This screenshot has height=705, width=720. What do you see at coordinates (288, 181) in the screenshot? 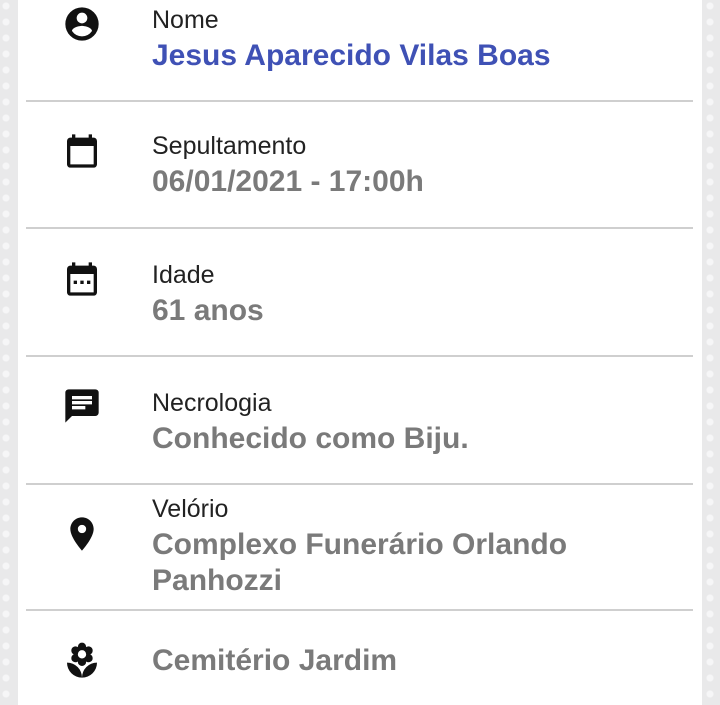
I see `sepultamento-value: 06/01/2021 - 17:00h` at bounding box center [288, 181].